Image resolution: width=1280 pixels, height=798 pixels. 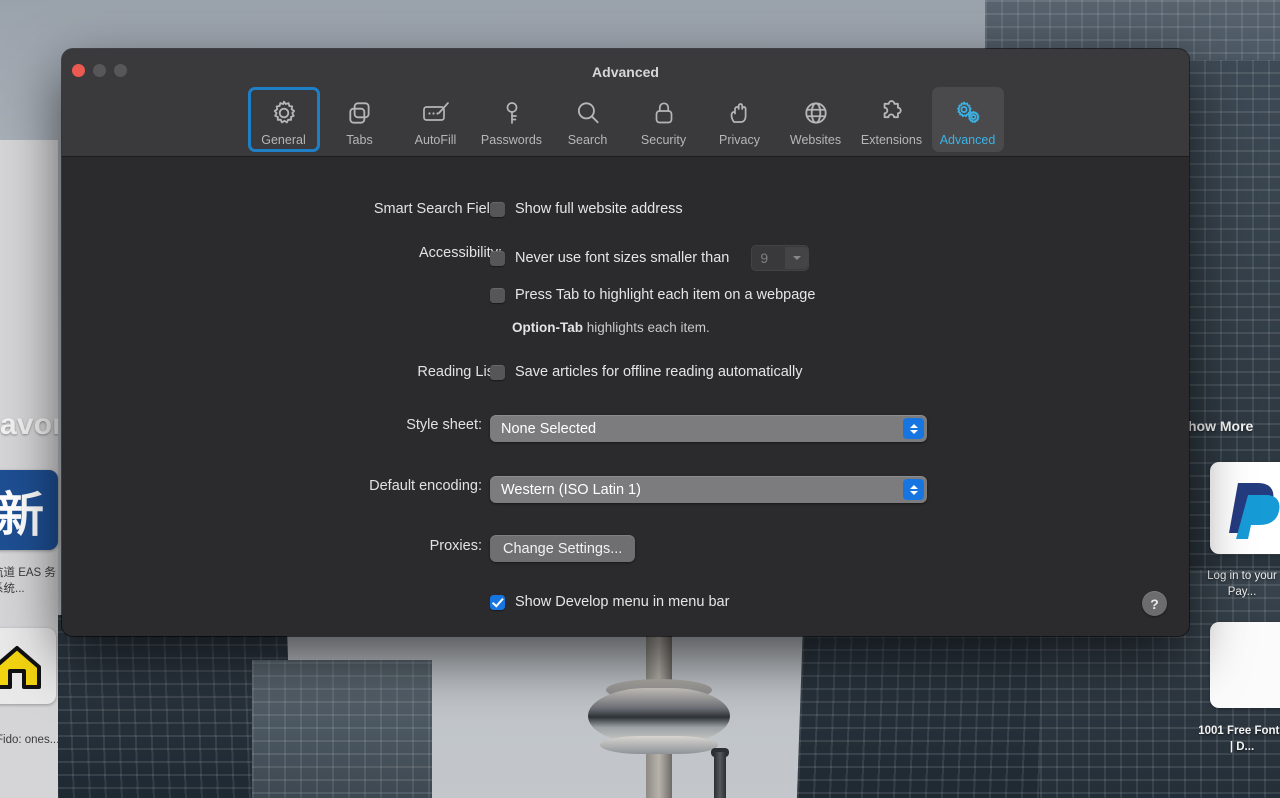 What do you see at coordinates (891, 140) in the screenshot?
I see `toolbar-tab-extensions-label: Extensions` at bounding box center [891, 140].